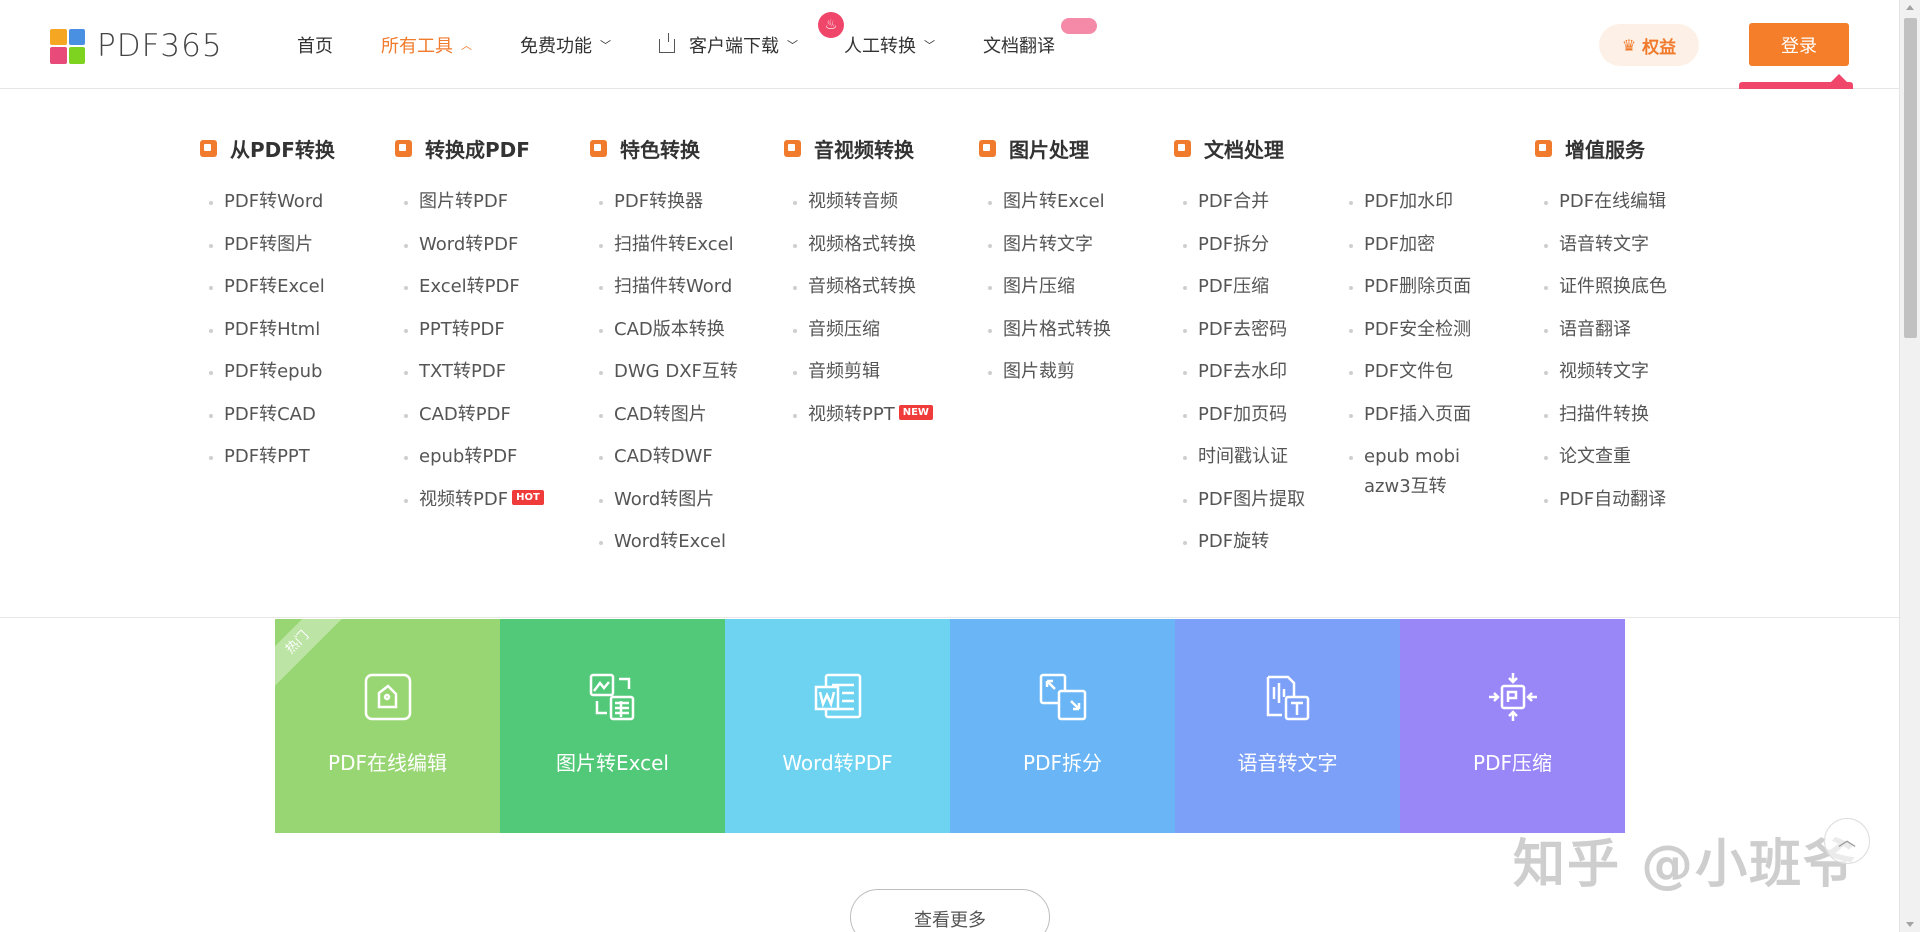 The width and height of the screenshot is (1920, 932). What do you see at coordinates (664, 245) in the screenshot?
I see `menu-item: 扫描件转Excel` at bounding box center [664, 245].